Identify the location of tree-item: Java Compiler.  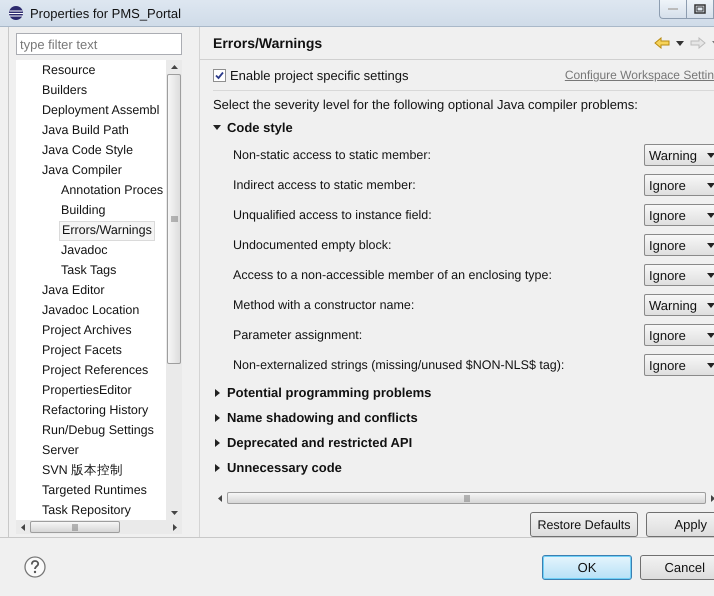
(82, 171).